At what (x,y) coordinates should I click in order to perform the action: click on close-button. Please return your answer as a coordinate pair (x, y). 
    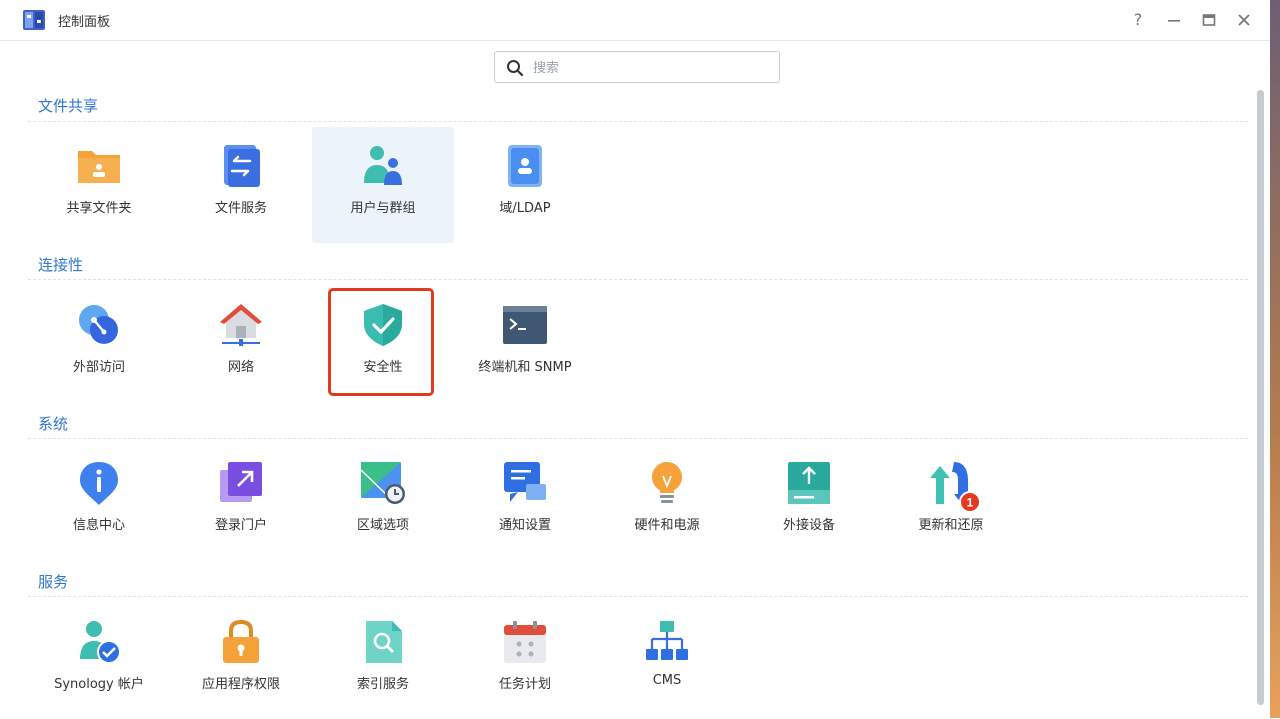
    Looking at the image, I should click on (1244, 20).